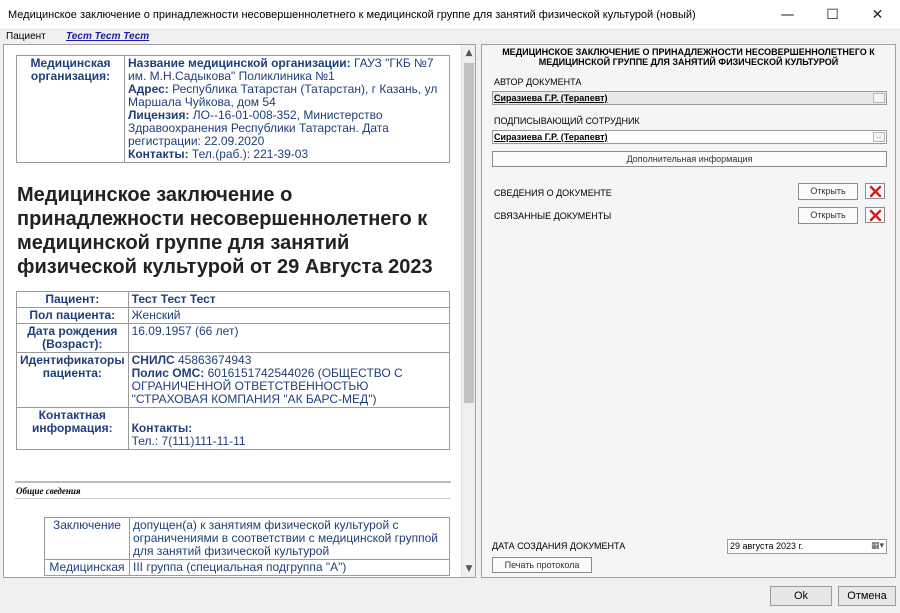  I want to click on created-date-value: 29 августа 2023 г., so click(767, 546).